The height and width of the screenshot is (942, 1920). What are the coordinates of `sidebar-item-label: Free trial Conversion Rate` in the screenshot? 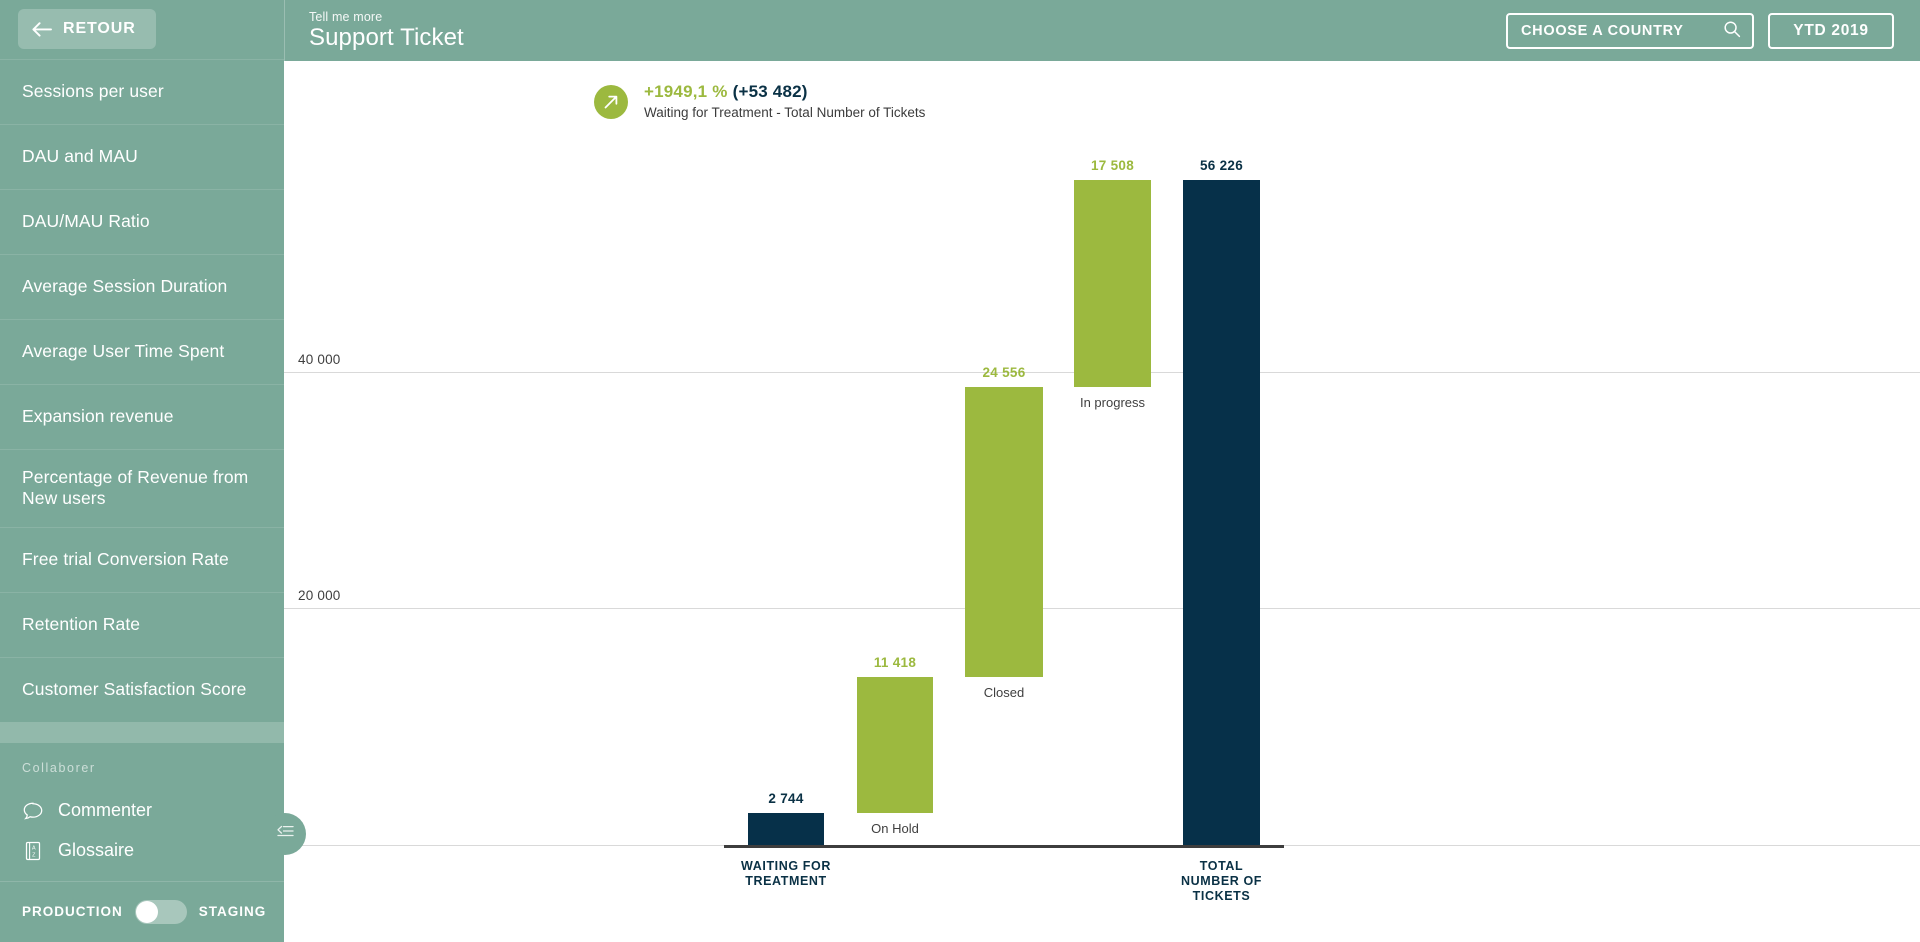 It's located at (125, 558).